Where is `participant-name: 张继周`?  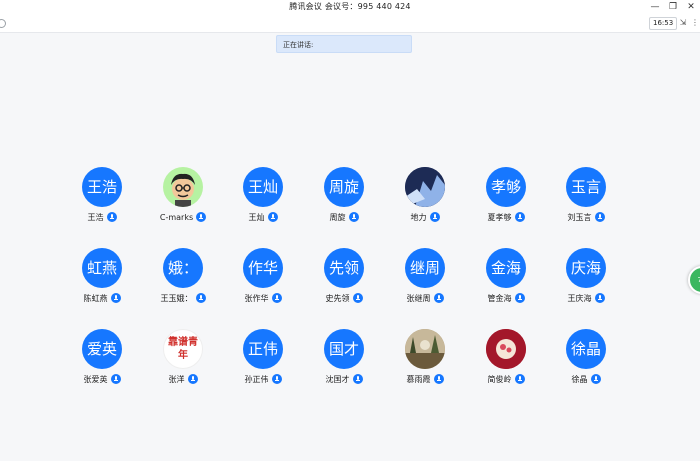 participant-name: 张继周 is located at coordinates (418, 298).